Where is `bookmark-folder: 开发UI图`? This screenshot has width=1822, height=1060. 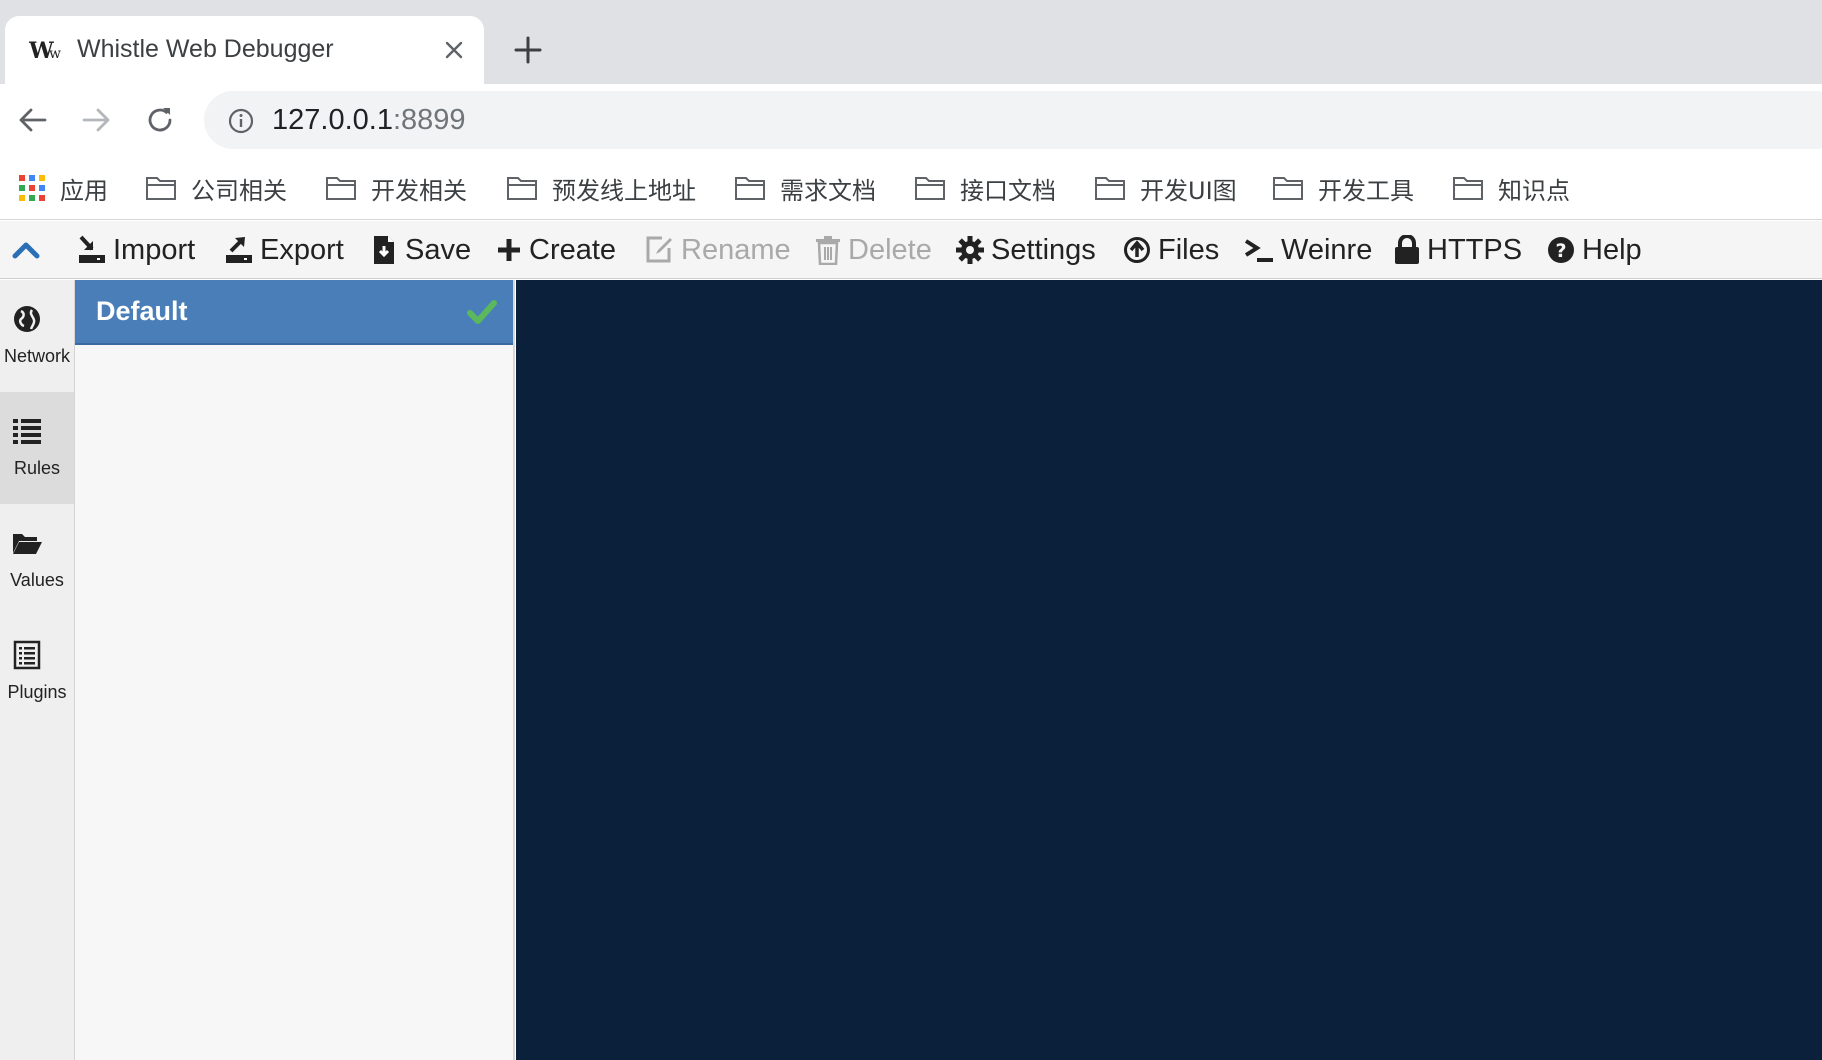
bookmark-folder: 开发UI图 is located at coordinates (1165, 188).